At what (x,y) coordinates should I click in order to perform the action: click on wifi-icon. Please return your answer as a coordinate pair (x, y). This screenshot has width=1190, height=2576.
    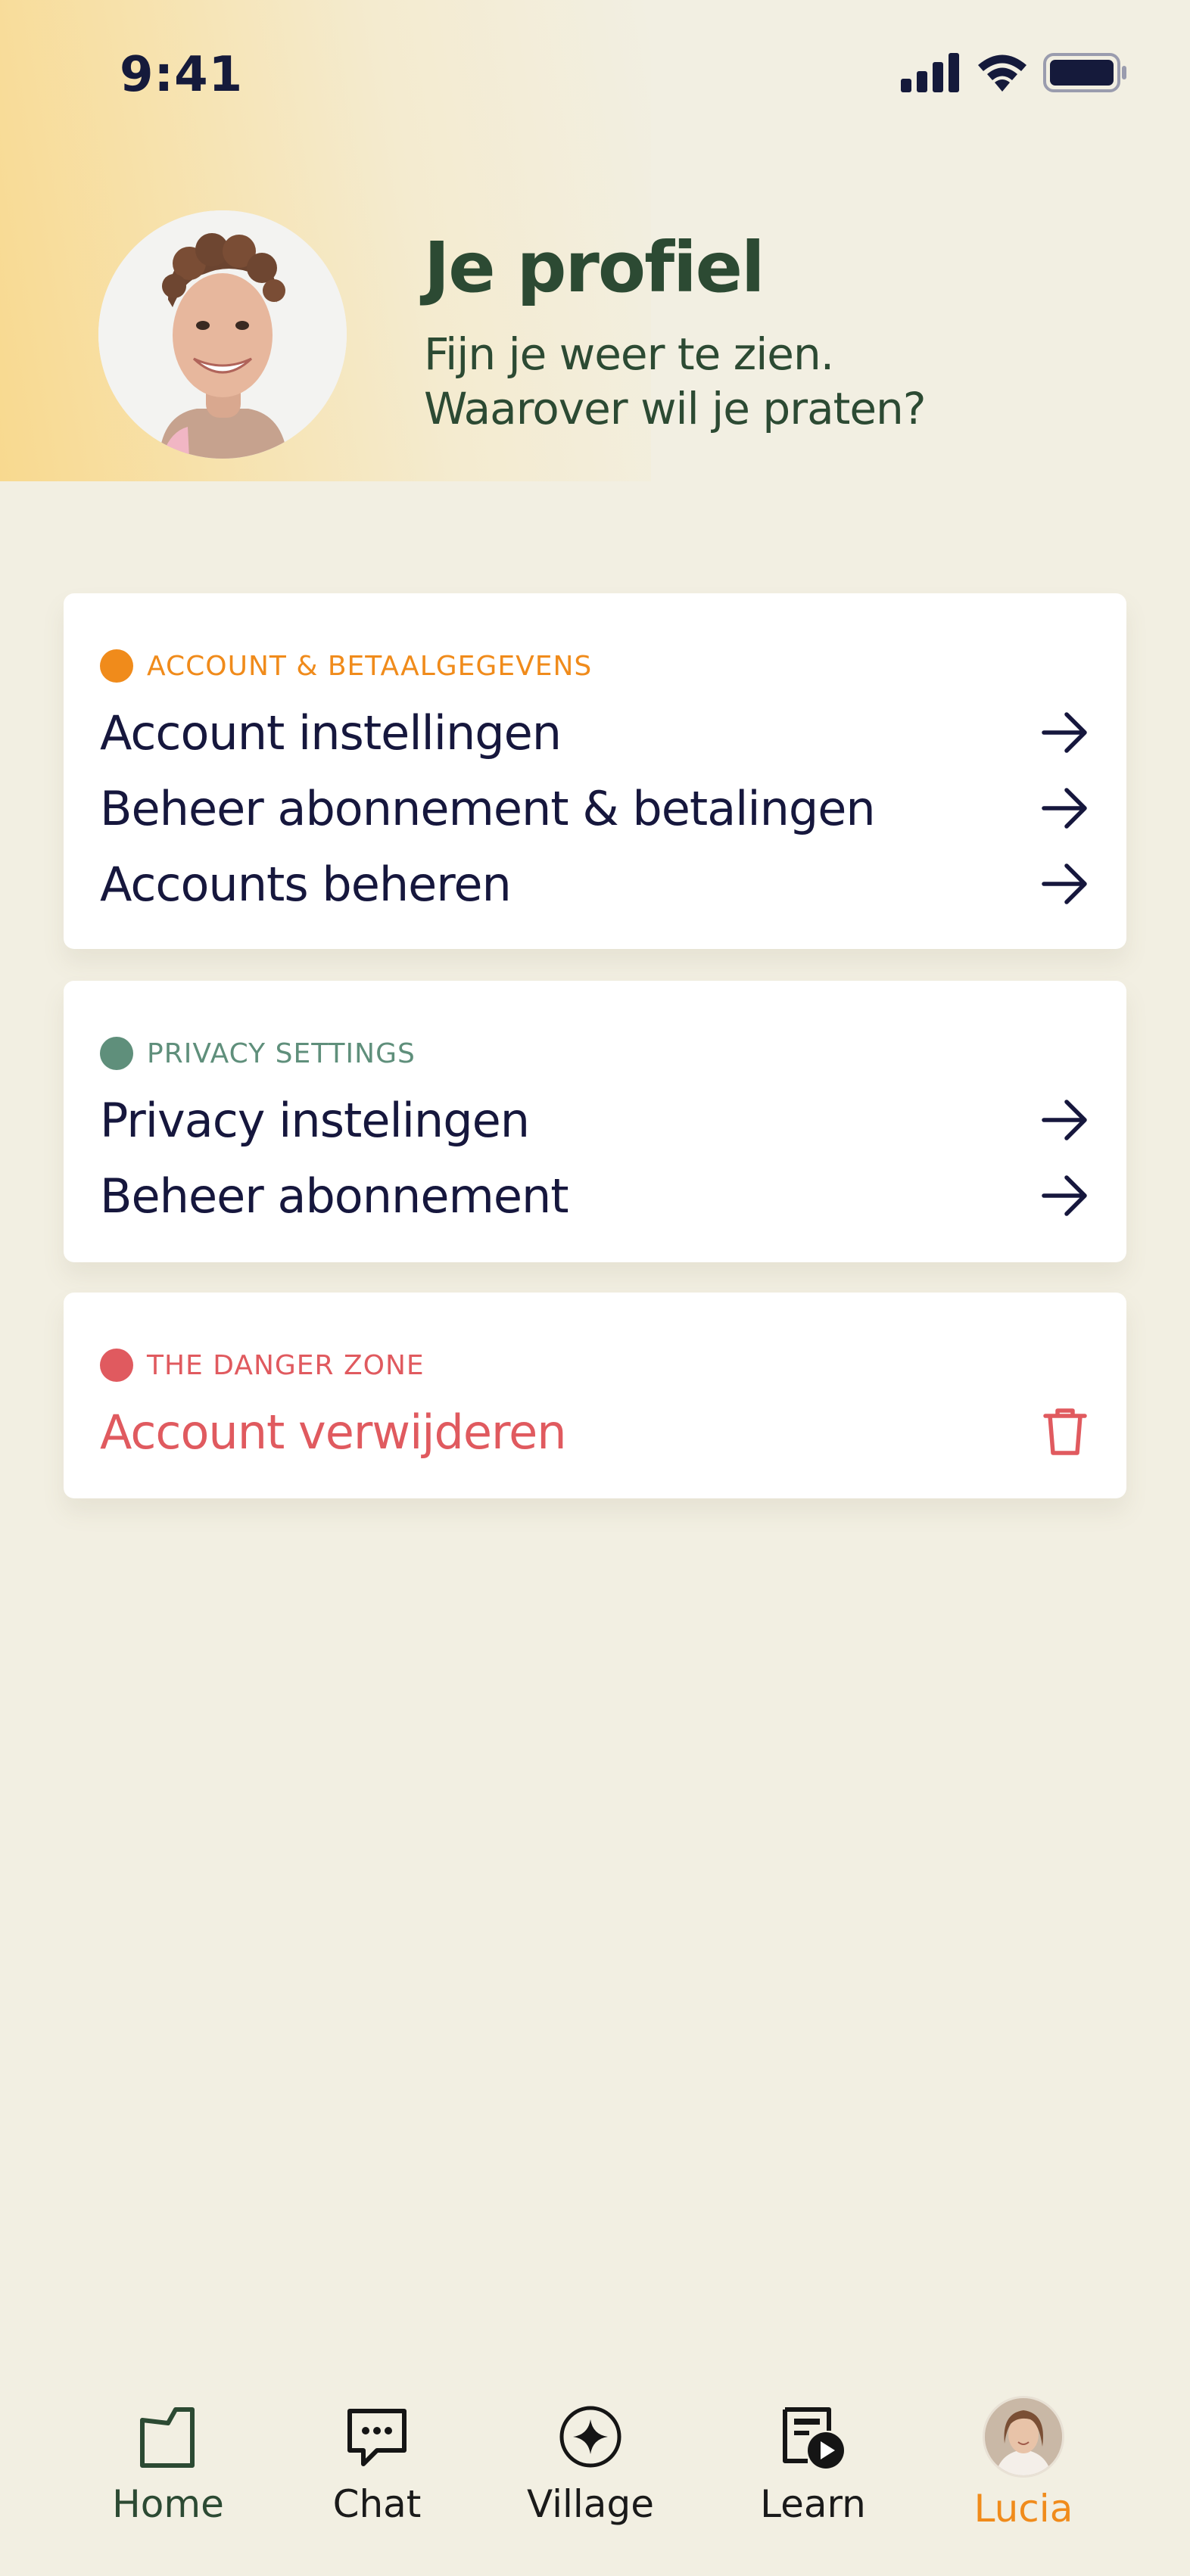
    Looking at the image, I should click on (1002, 73).